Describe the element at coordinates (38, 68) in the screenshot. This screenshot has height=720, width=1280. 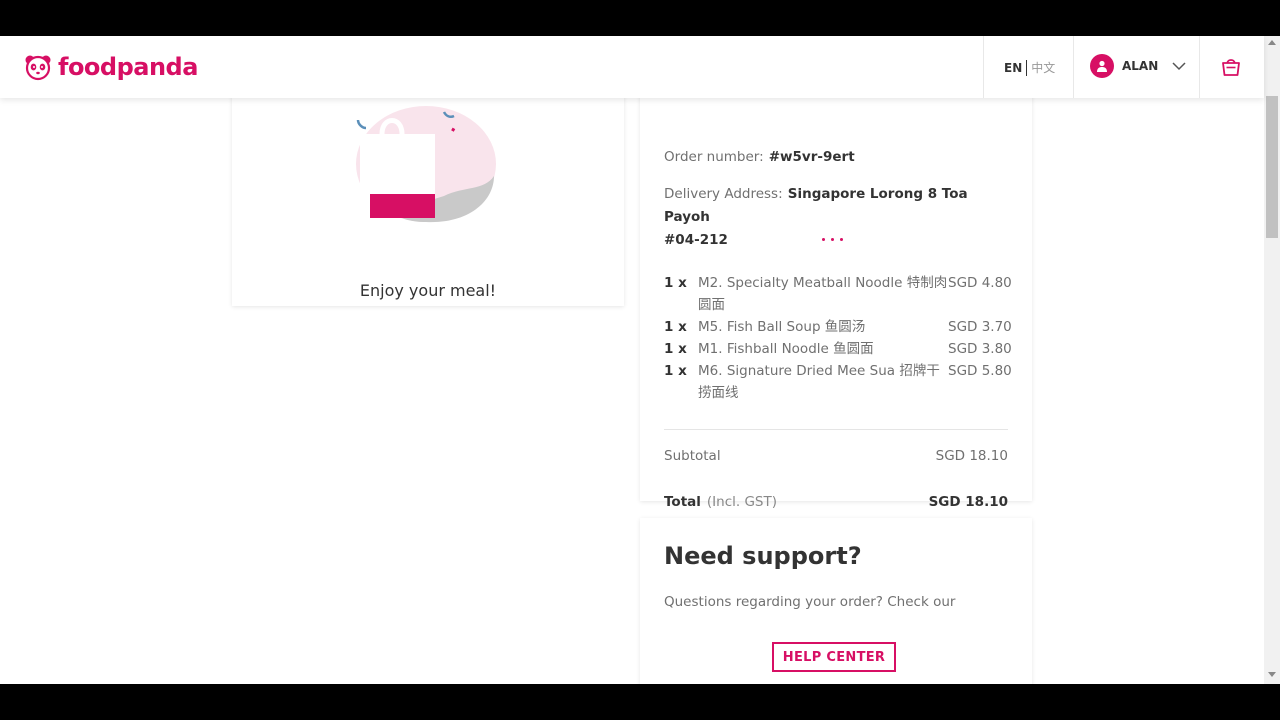
I see `panda-icon` at that location.